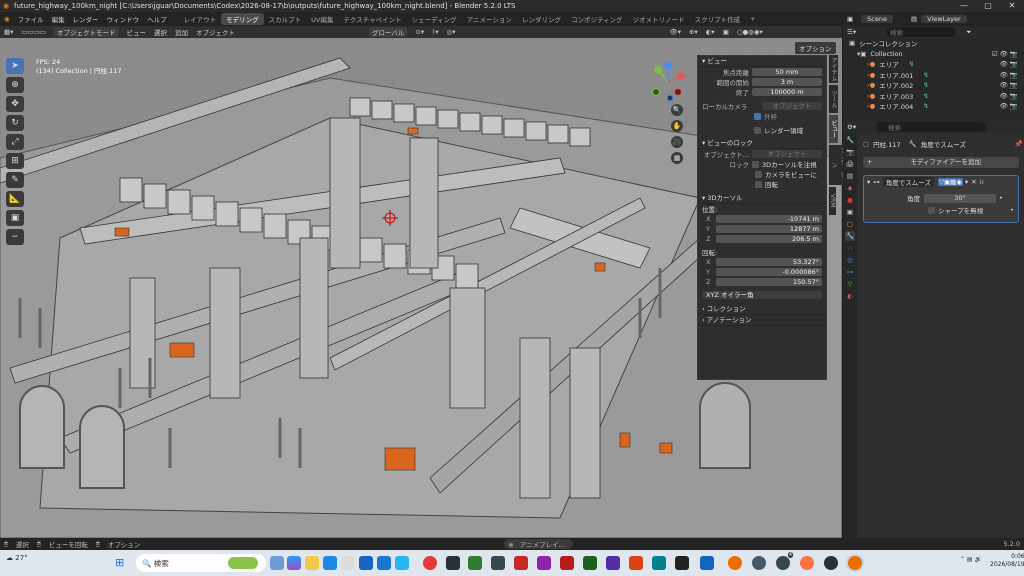 The image size is (1024, 576). Describe the element at coordinates (784, 561) in the screenshot. I see `app-icon: 4` at that location.